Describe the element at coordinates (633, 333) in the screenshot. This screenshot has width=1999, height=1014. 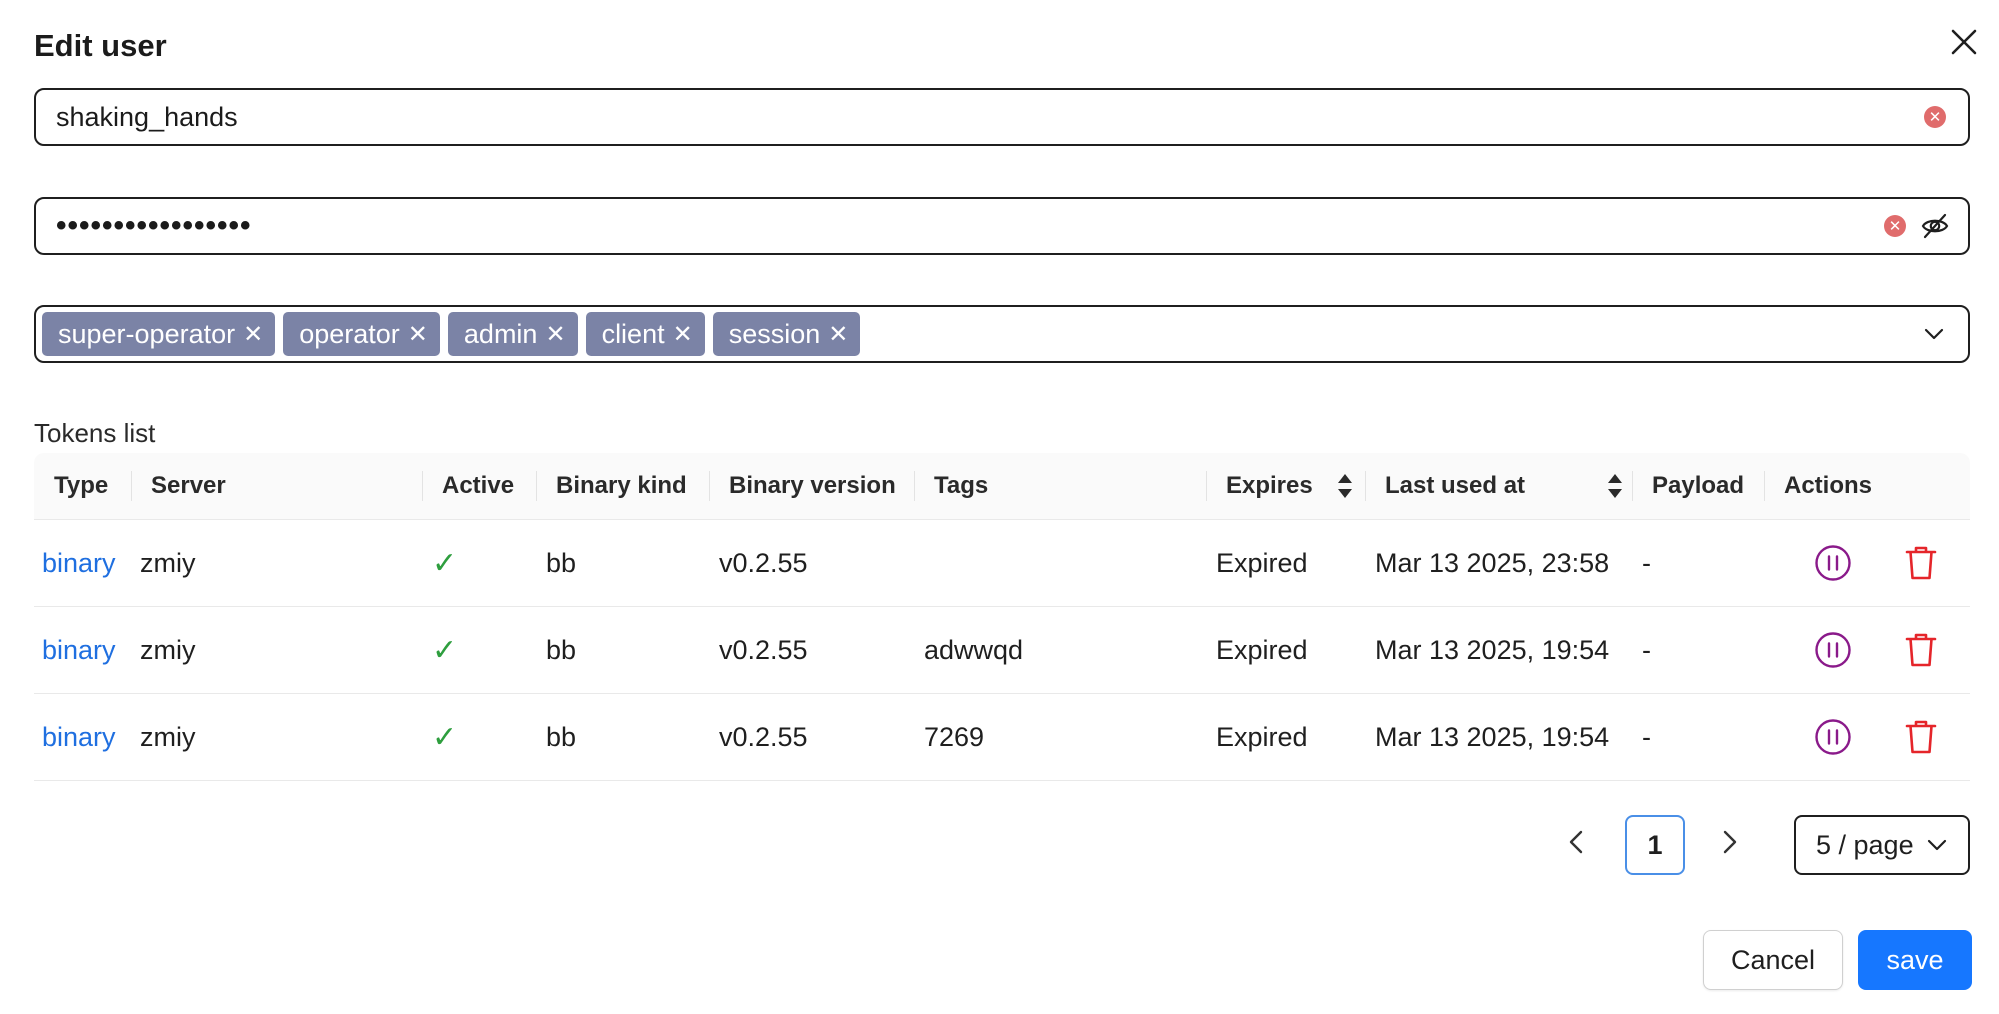
I see `role-tag-label: client` at that location.